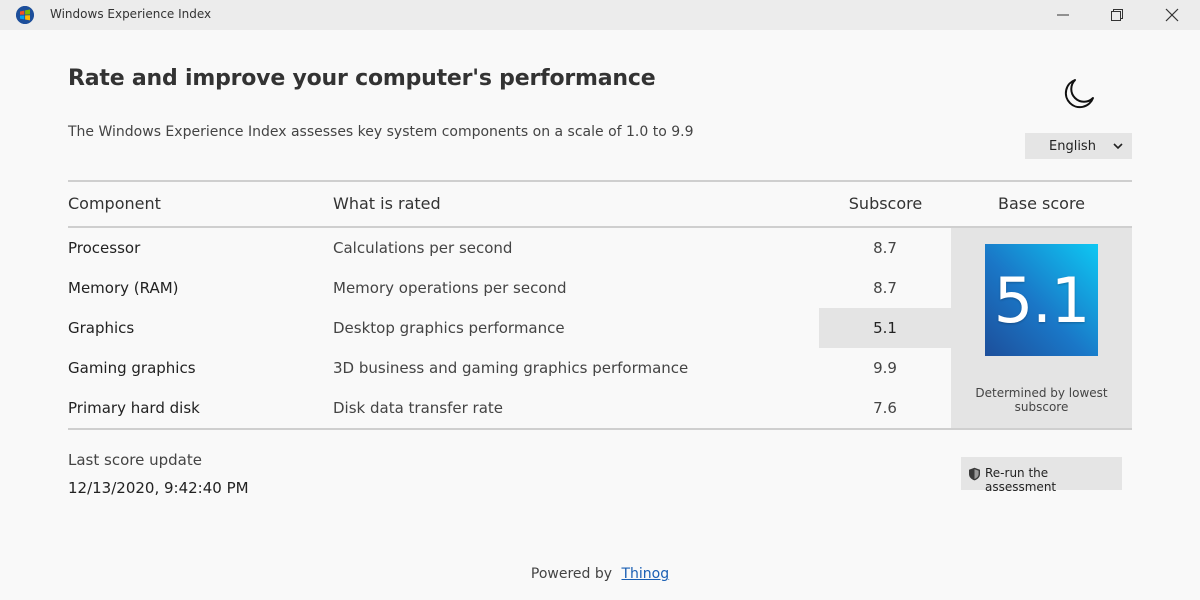  Describe the element at coordinates (135, 460) in the screenshot. I see `last-update-label: Last score update` at that location.